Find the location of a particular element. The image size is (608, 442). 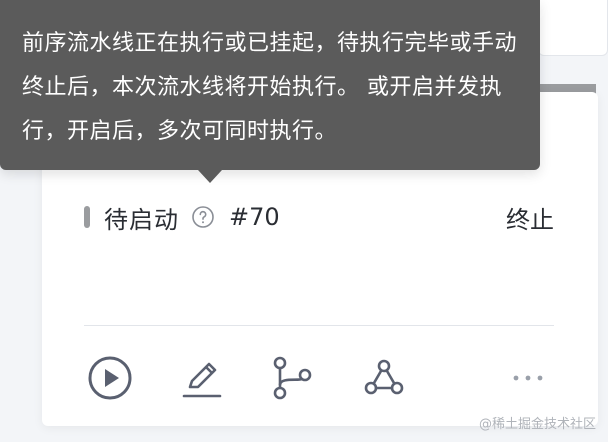

play-circle-icon is located at coordinates (110, 378).